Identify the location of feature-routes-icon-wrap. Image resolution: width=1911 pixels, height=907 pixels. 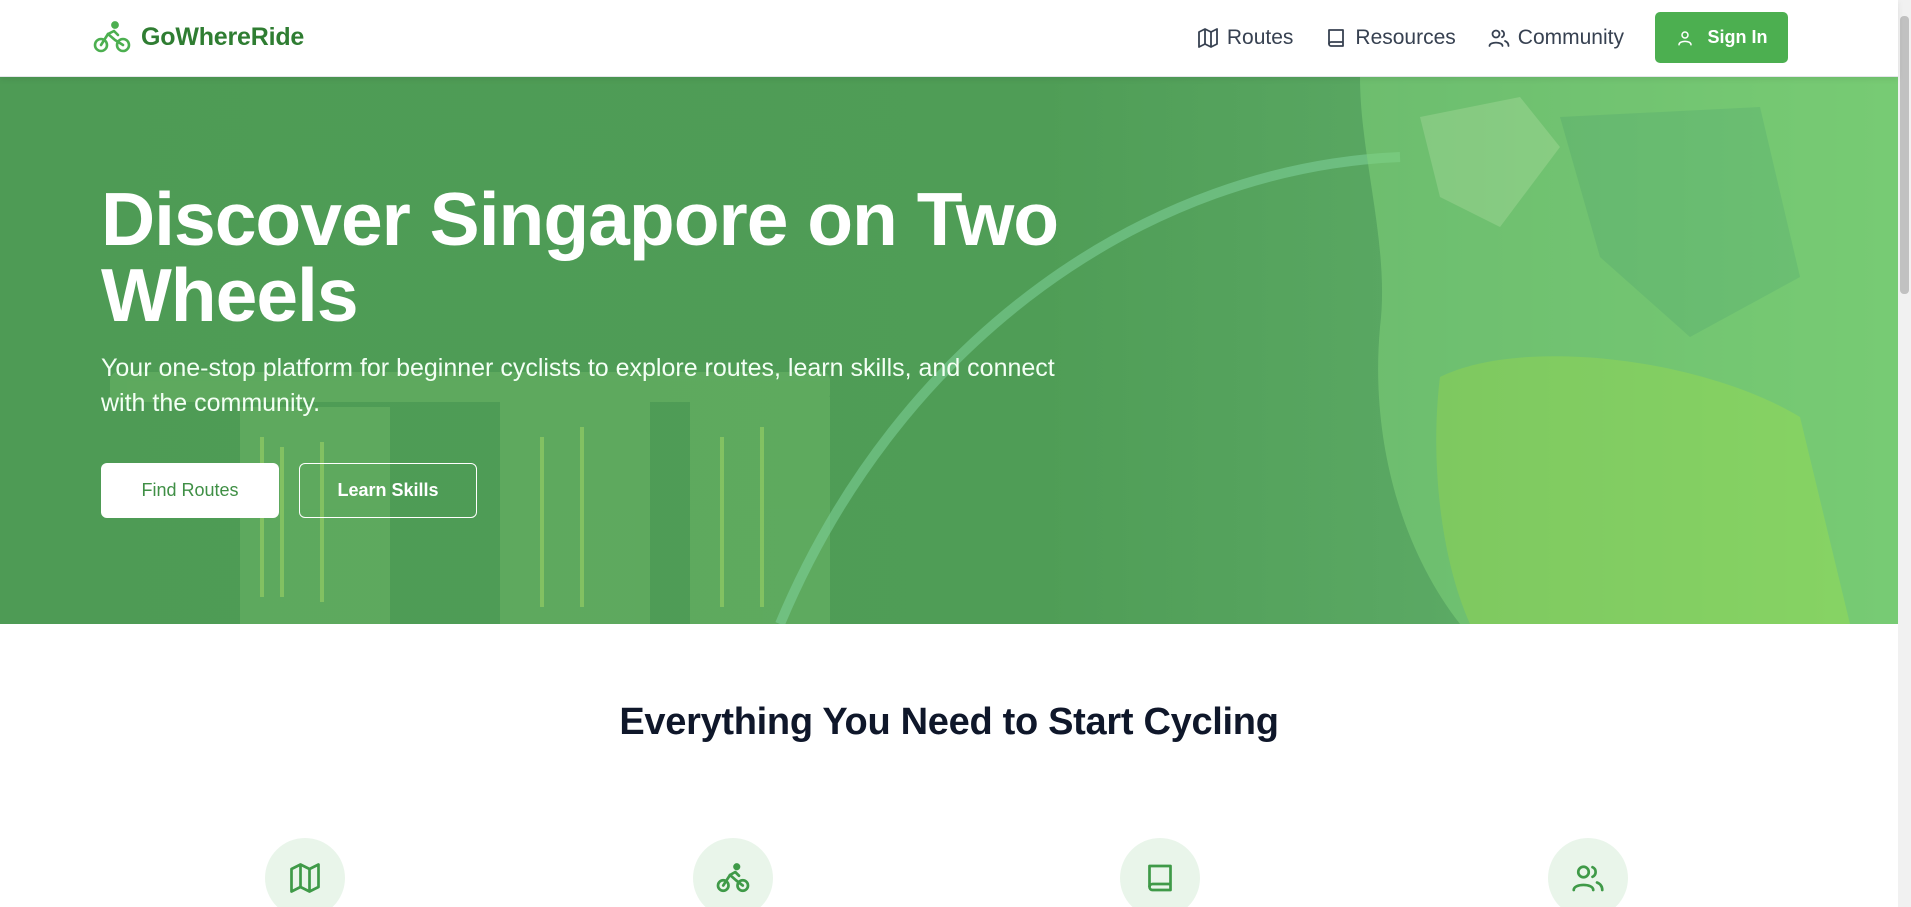
(305, 872).